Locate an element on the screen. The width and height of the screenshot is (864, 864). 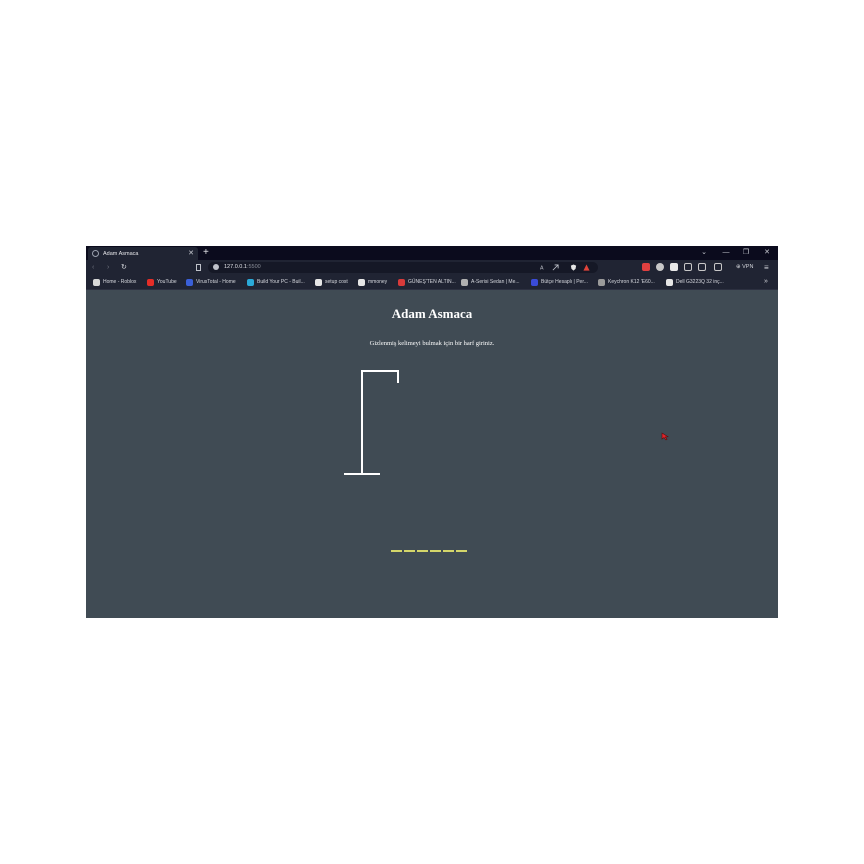
reload-button: ↻ is located at coordinates (124, 267).